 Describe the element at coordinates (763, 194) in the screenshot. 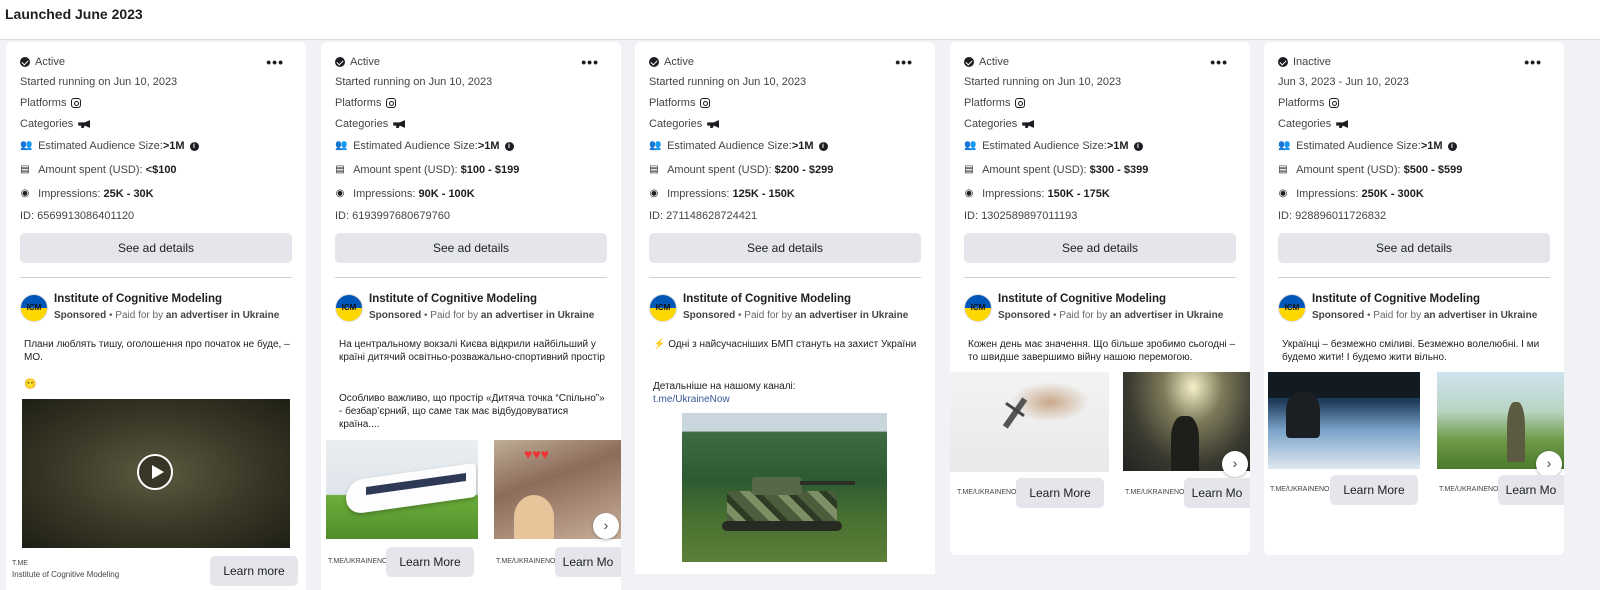

I see `impressions-value: 125K - 150K` at that location.